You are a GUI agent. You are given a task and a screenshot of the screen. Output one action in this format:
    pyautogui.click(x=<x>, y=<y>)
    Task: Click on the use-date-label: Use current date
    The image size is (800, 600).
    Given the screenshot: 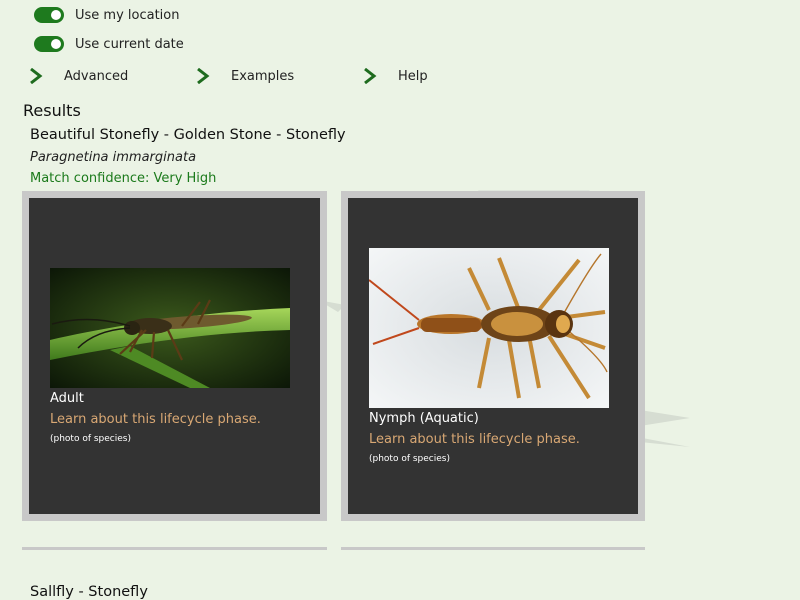 What is the action you would take?
    pyautogui.click(x=129, y=44)
    